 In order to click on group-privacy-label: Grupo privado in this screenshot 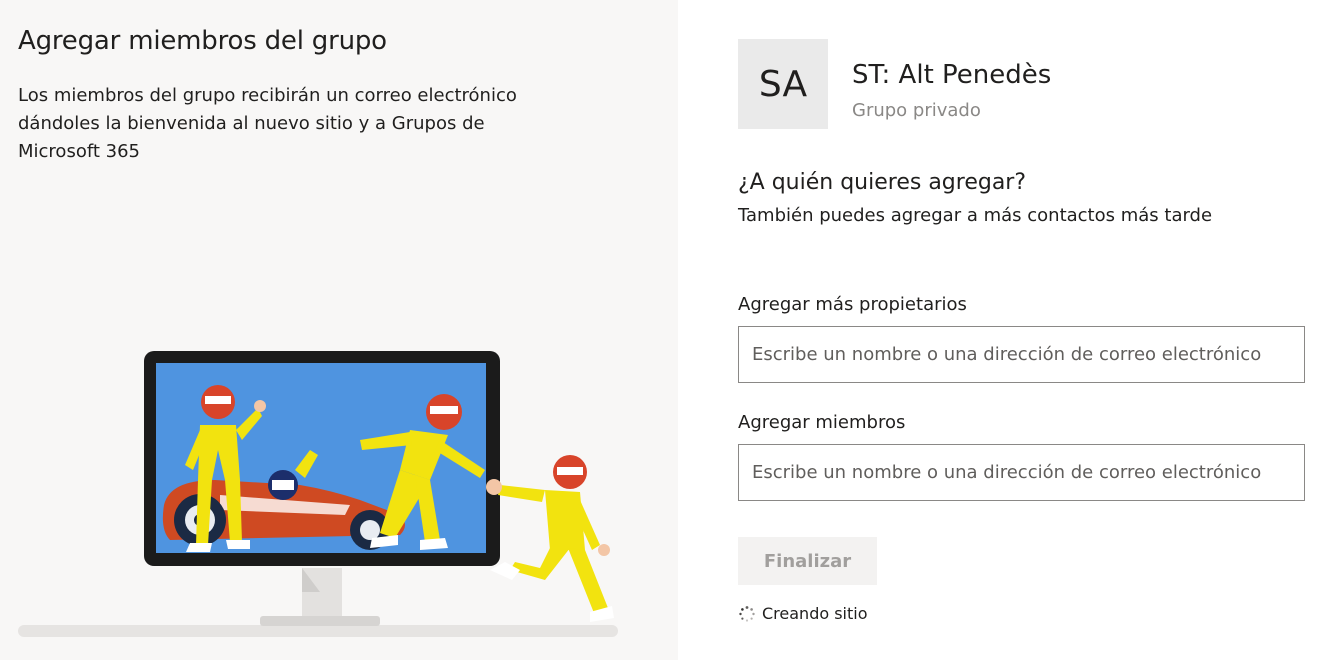, I will do `click(916, 110)`.